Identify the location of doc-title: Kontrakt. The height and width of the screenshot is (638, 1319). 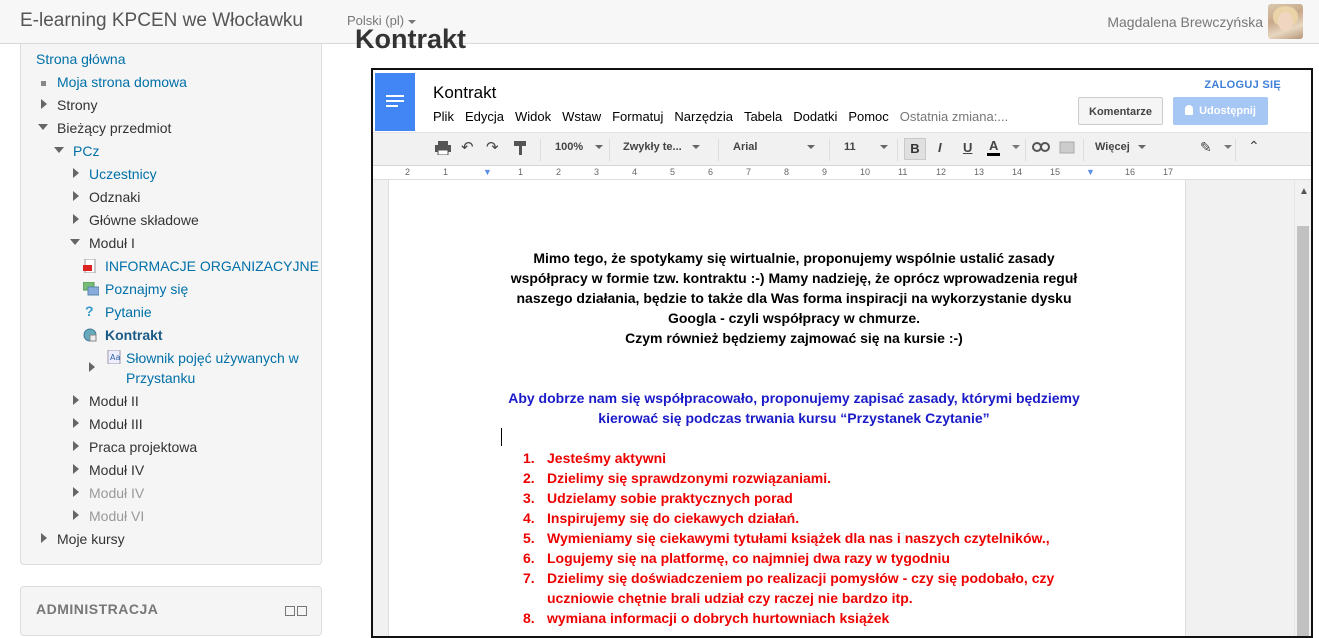
(464, 93).